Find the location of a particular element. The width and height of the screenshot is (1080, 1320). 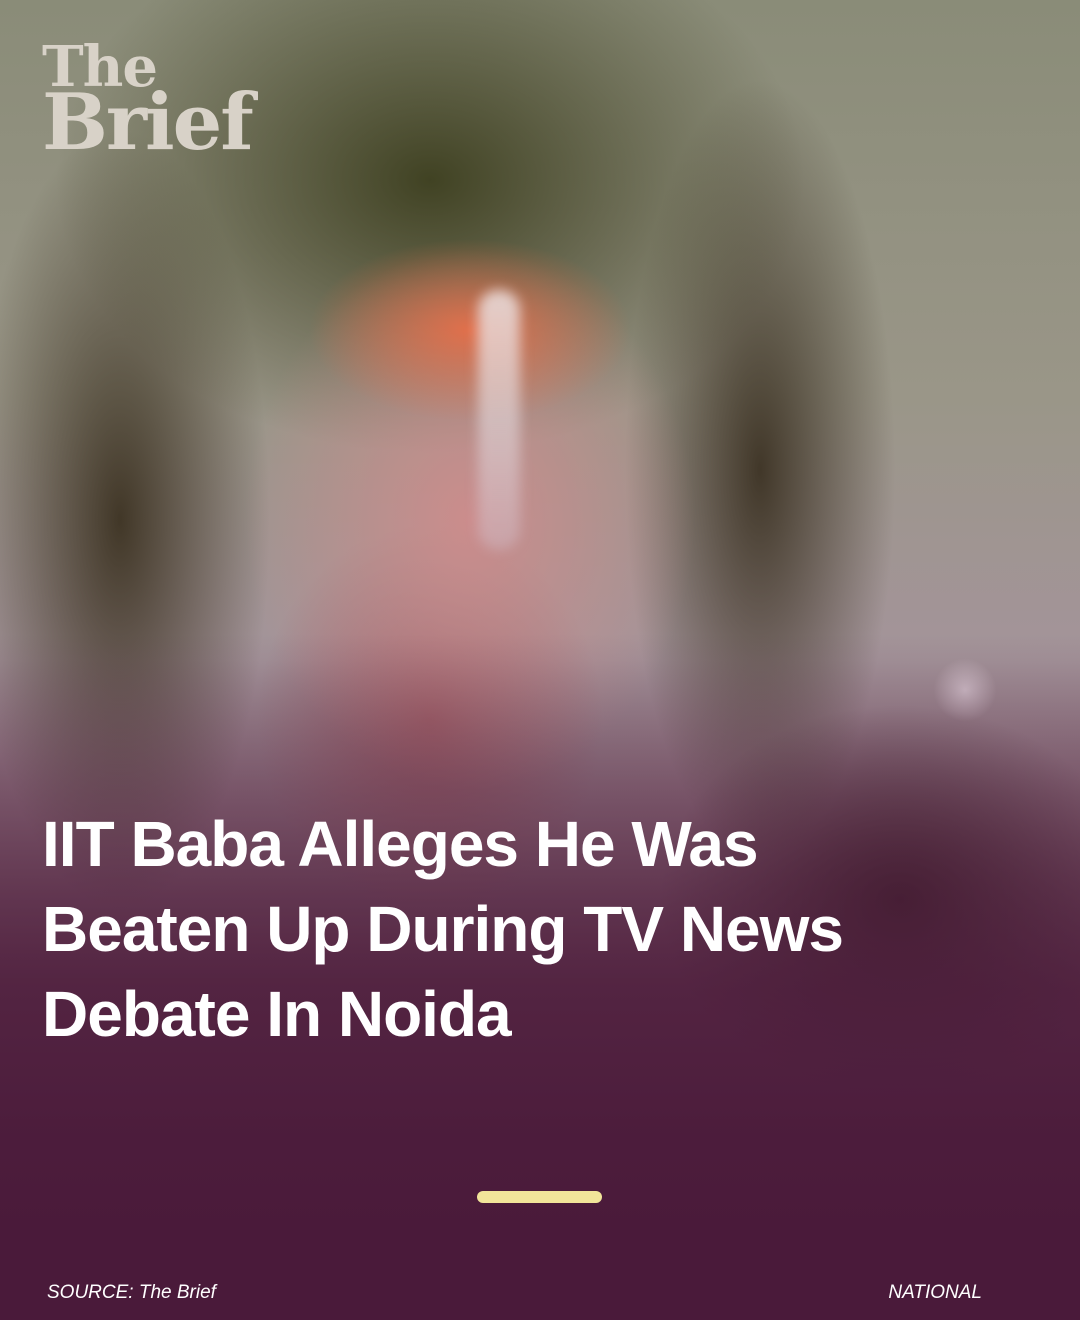

category-label: NATIONAL is located at coordinates (935, 1292).